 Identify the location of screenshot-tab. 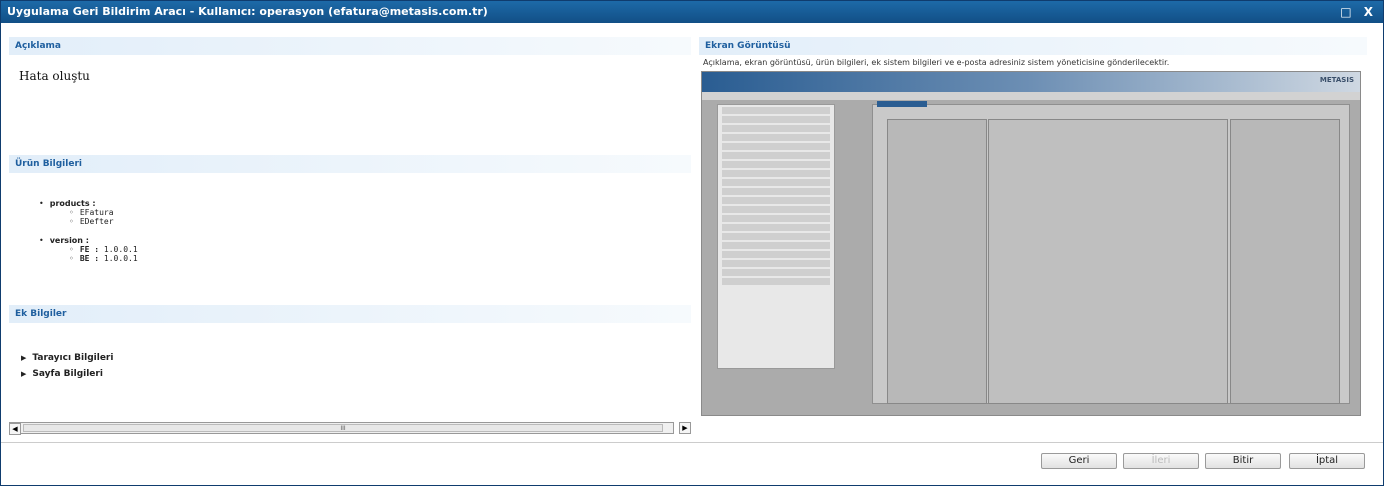
(902, 104).